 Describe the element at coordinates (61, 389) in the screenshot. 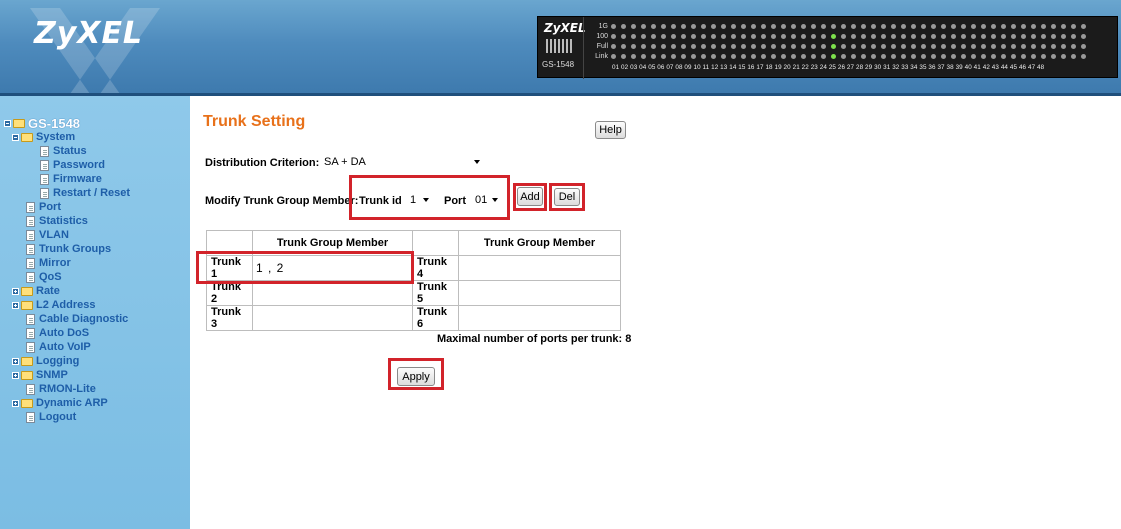

I see `sidebar-item-rmon-lite: RMON-Lite` at that location.